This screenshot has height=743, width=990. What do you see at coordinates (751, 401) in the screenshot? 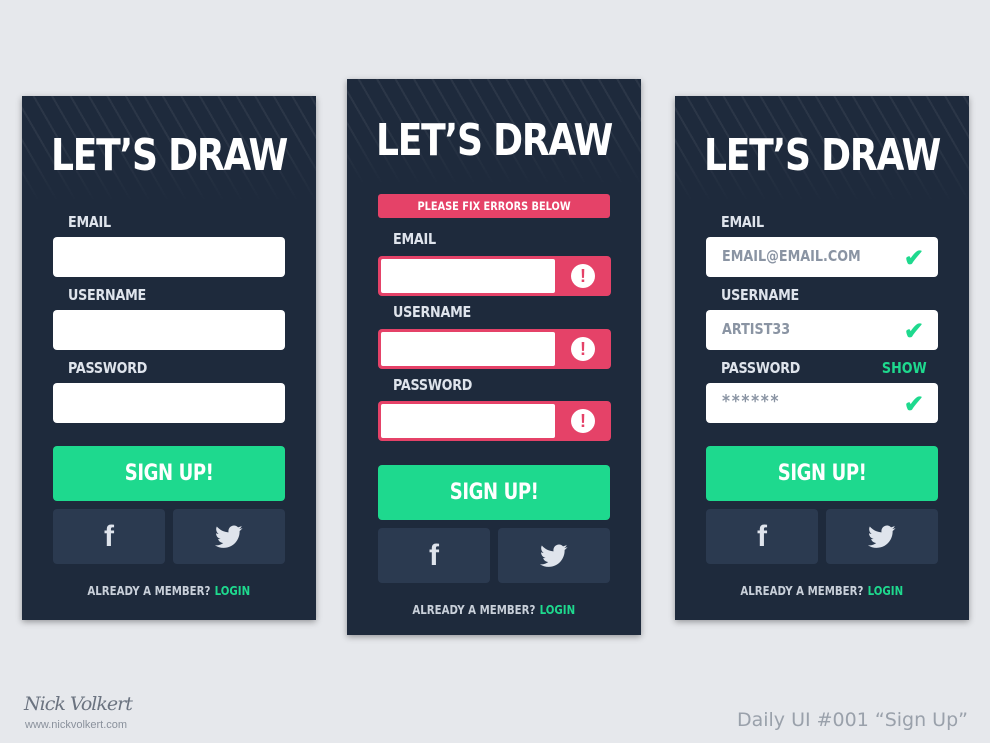
I see `password-field-value: ******` at bounding box center [751, 401].